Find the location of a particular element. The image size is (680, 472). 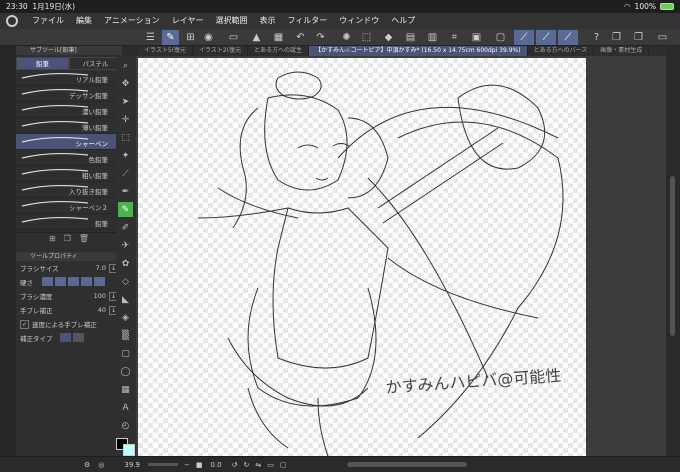

redo-icon: ↷ is located at coordinates (320, 37).